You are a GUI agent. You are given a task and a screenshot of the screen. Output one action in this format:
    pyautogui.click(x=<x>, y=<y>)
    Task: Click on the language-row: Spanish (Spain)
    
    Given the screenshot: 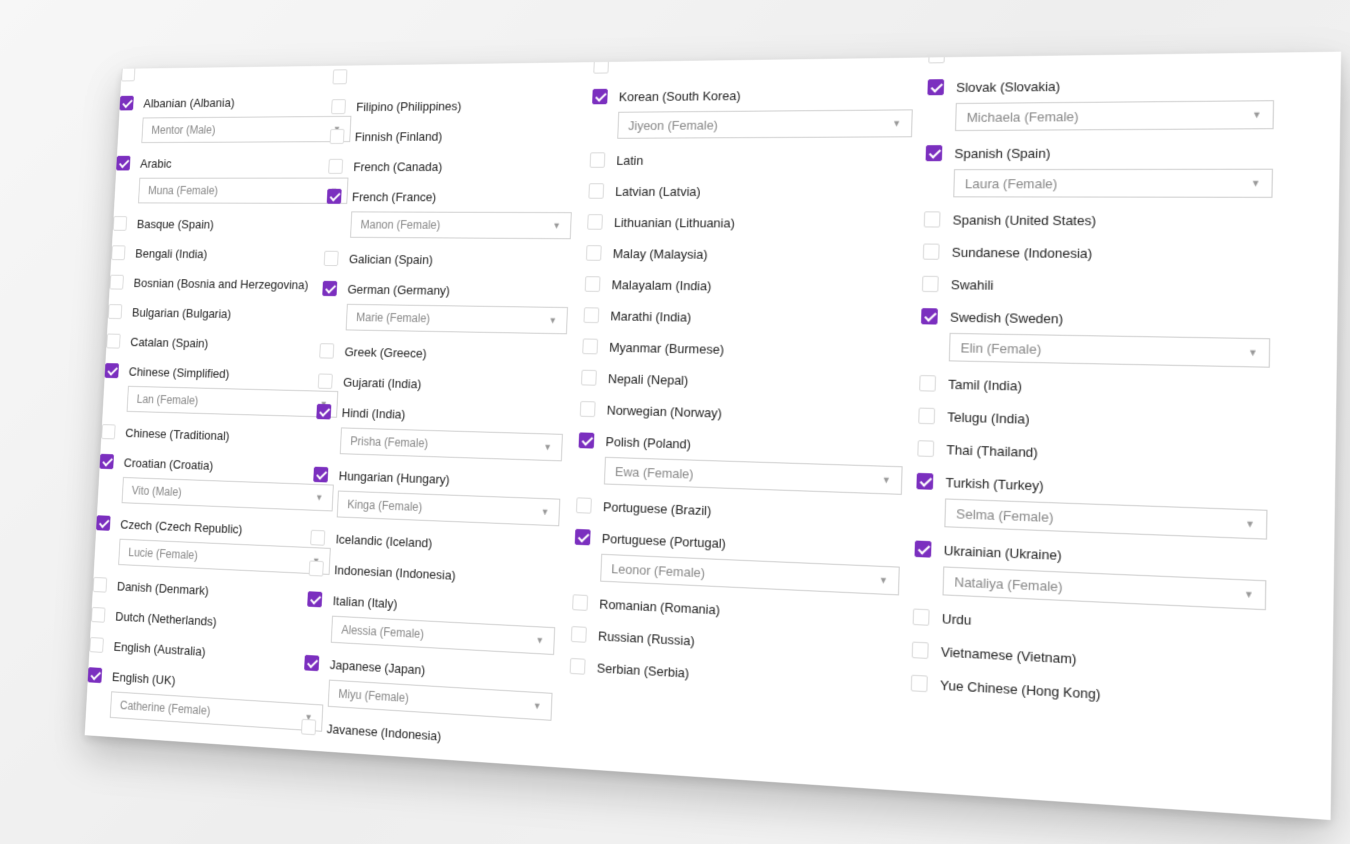 What is the action you would take?
    pyautogui.click(x=1083, y=153)
    